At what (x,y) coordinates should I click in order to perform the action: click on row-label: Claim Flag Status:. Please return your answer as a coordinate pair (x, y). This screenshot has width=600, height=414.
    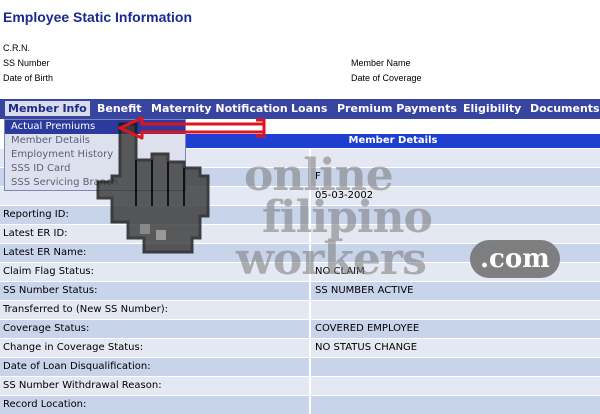
    Looking at the image, I should click on (49, 271).